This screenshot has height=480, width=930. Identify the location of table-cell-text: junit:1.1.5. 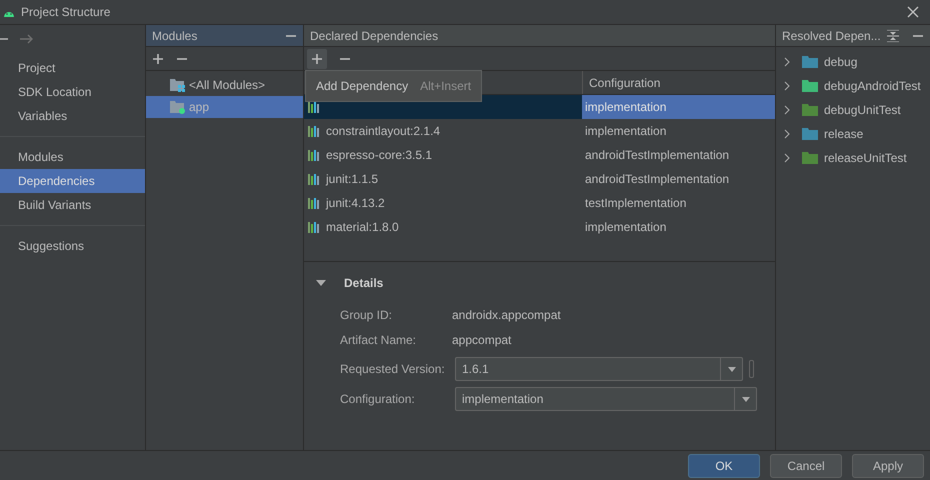
(352, 179).